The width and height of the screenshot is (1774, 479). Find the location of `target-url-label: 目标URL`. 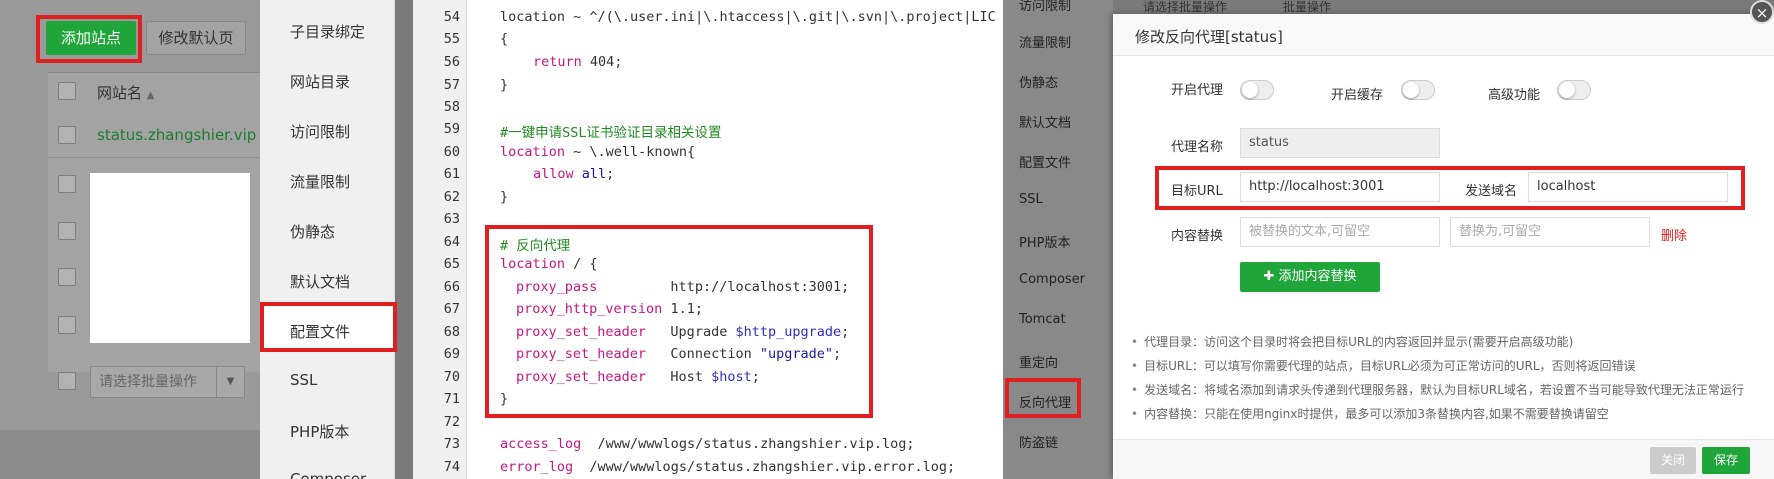

target-url-label: 目标URL is located at coordinates (1197, 191).